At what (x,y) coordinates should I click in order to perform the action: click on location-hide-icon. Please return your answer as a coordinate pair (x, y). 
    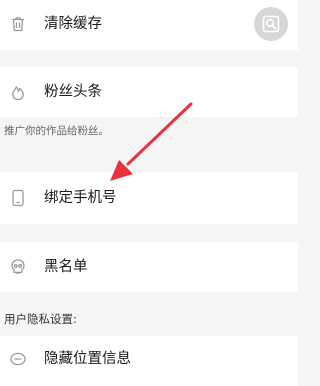
    Looking at the image, I should click on (18, 359).